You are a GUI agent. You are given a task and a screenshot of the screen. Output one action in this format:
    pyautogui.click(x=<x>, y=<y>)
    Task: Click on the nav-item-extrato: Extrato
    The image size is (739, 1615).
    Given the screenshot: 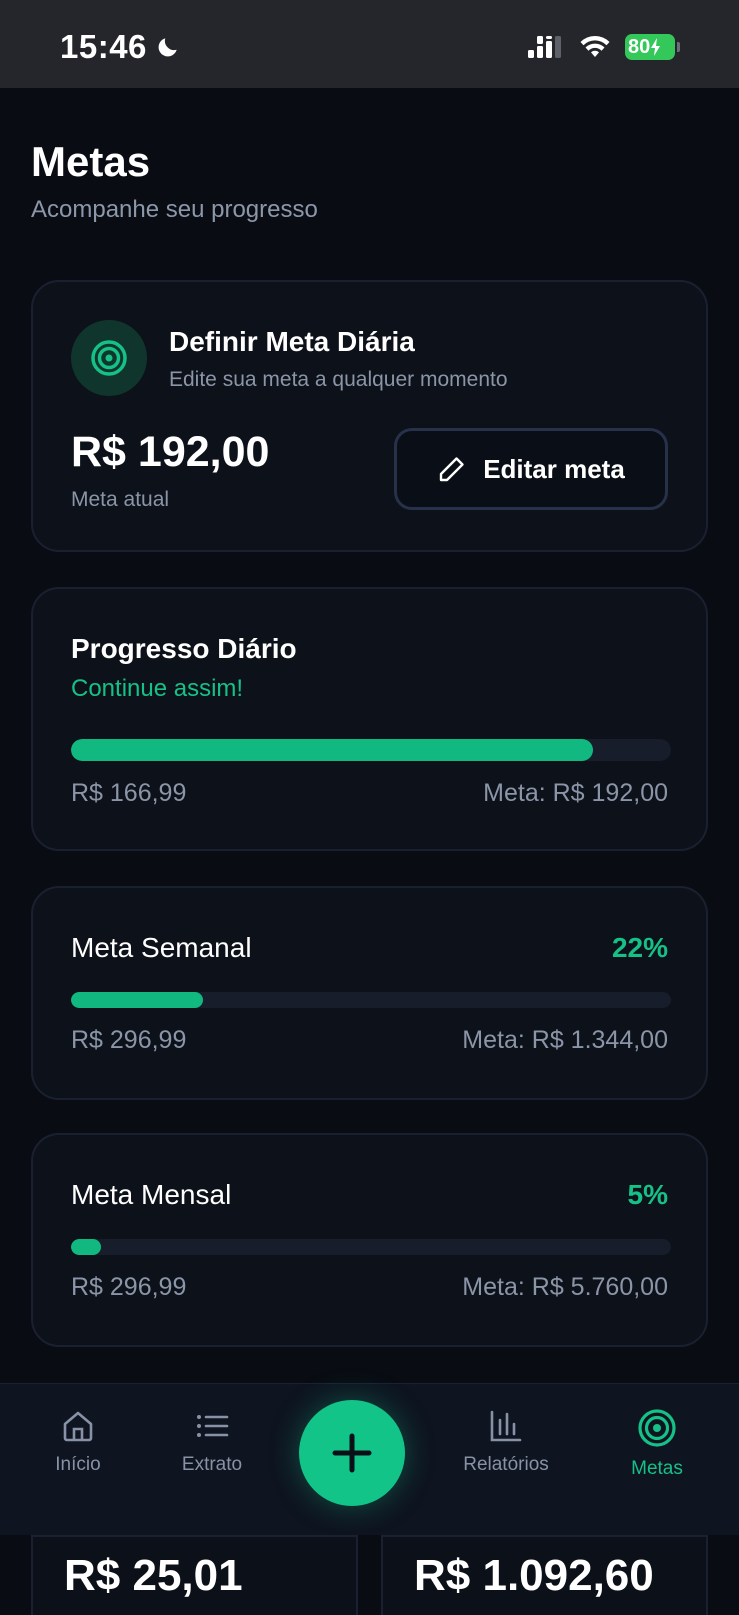 What is the action you would take?
    pyautogui.click(x=212, y=1442)
    